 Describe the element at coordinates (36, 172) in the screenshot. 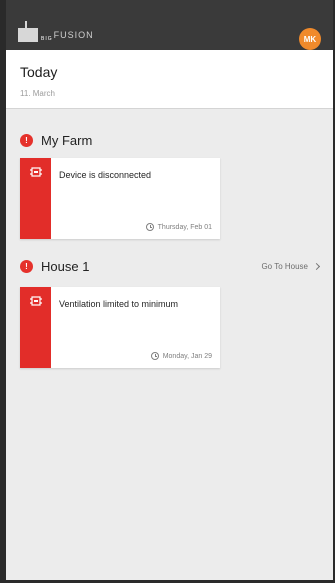

I see `device-icon` at that location.